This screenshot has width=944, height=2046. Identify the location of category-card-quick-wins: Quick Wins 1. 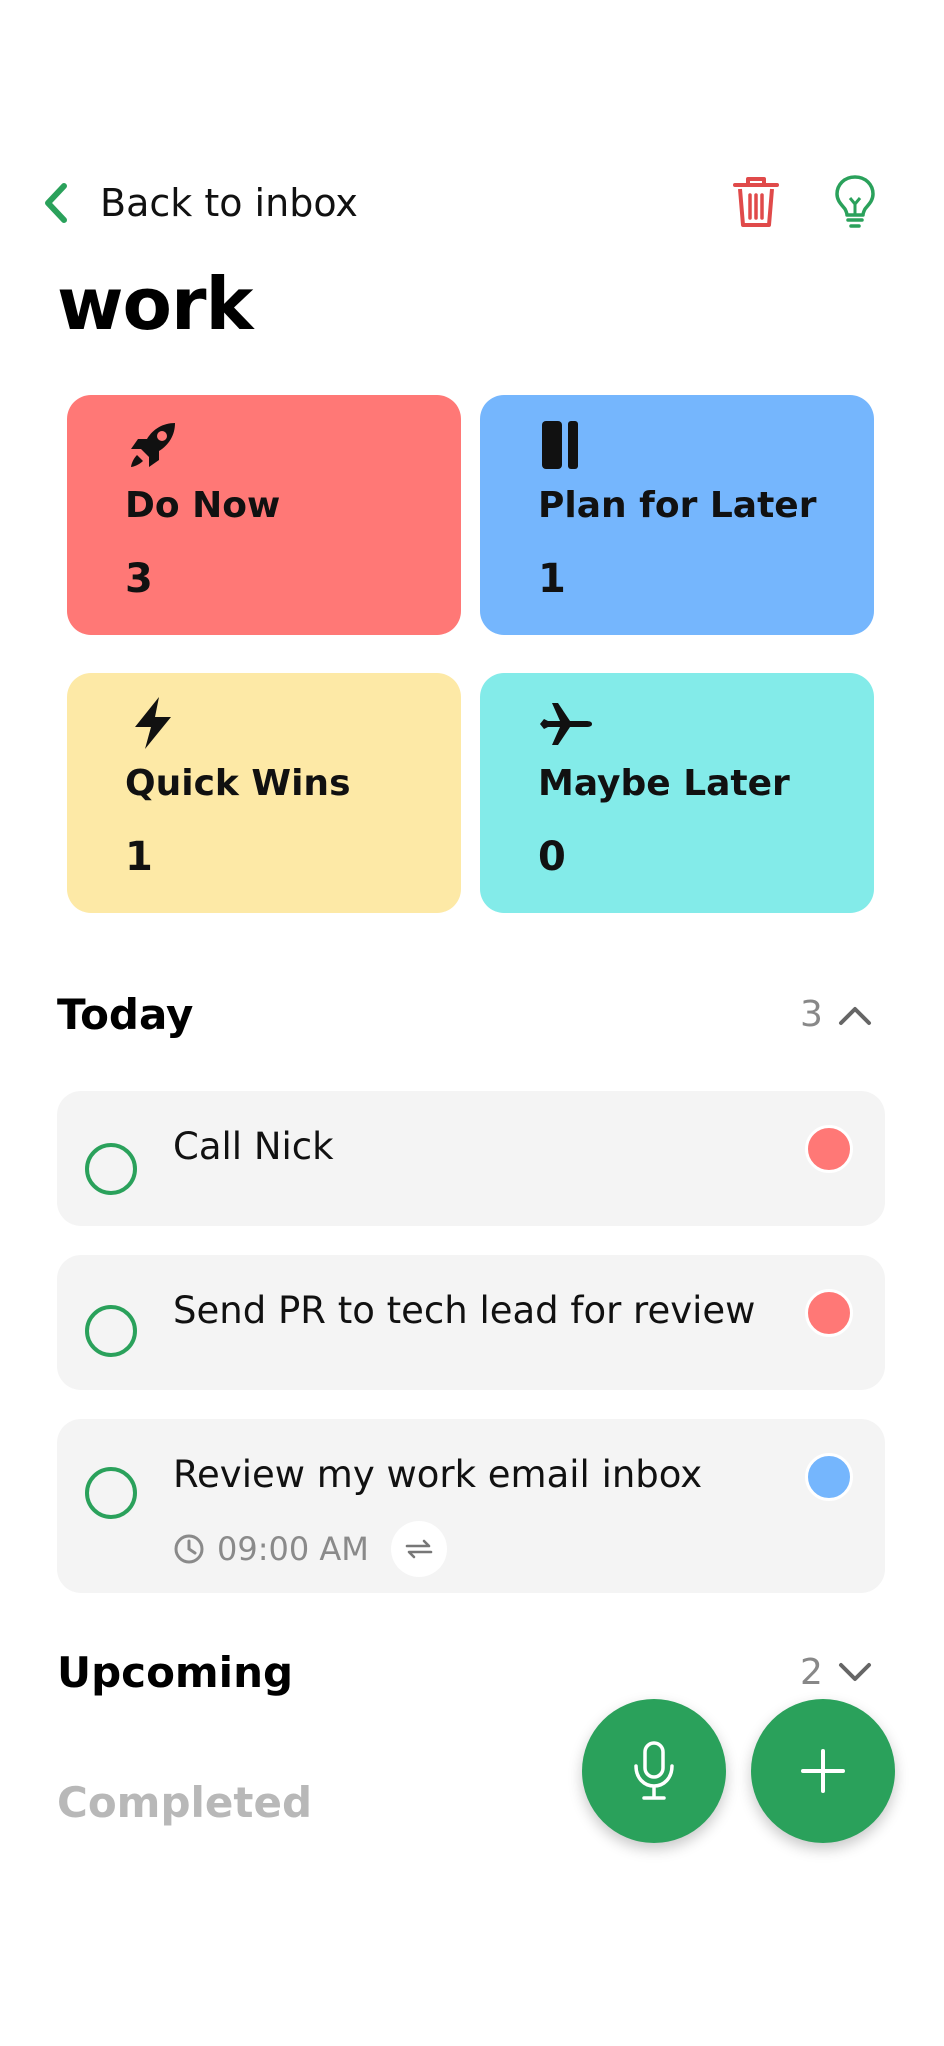
(264, 793).